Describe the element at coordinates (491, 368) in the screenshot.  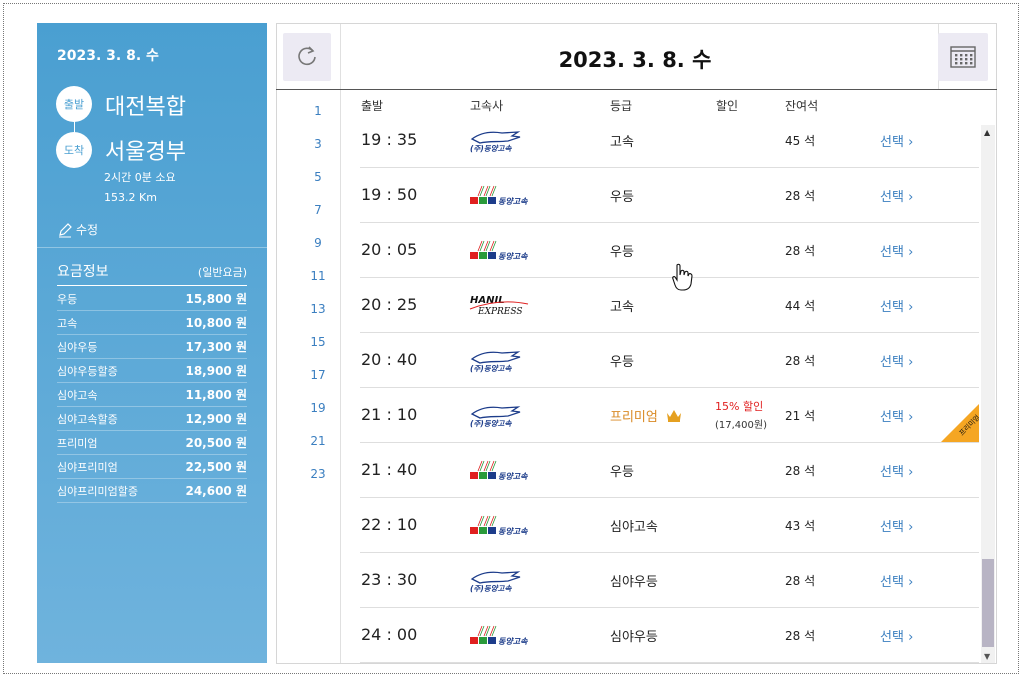
I see `logo-text: (주)동양고속` at that location.